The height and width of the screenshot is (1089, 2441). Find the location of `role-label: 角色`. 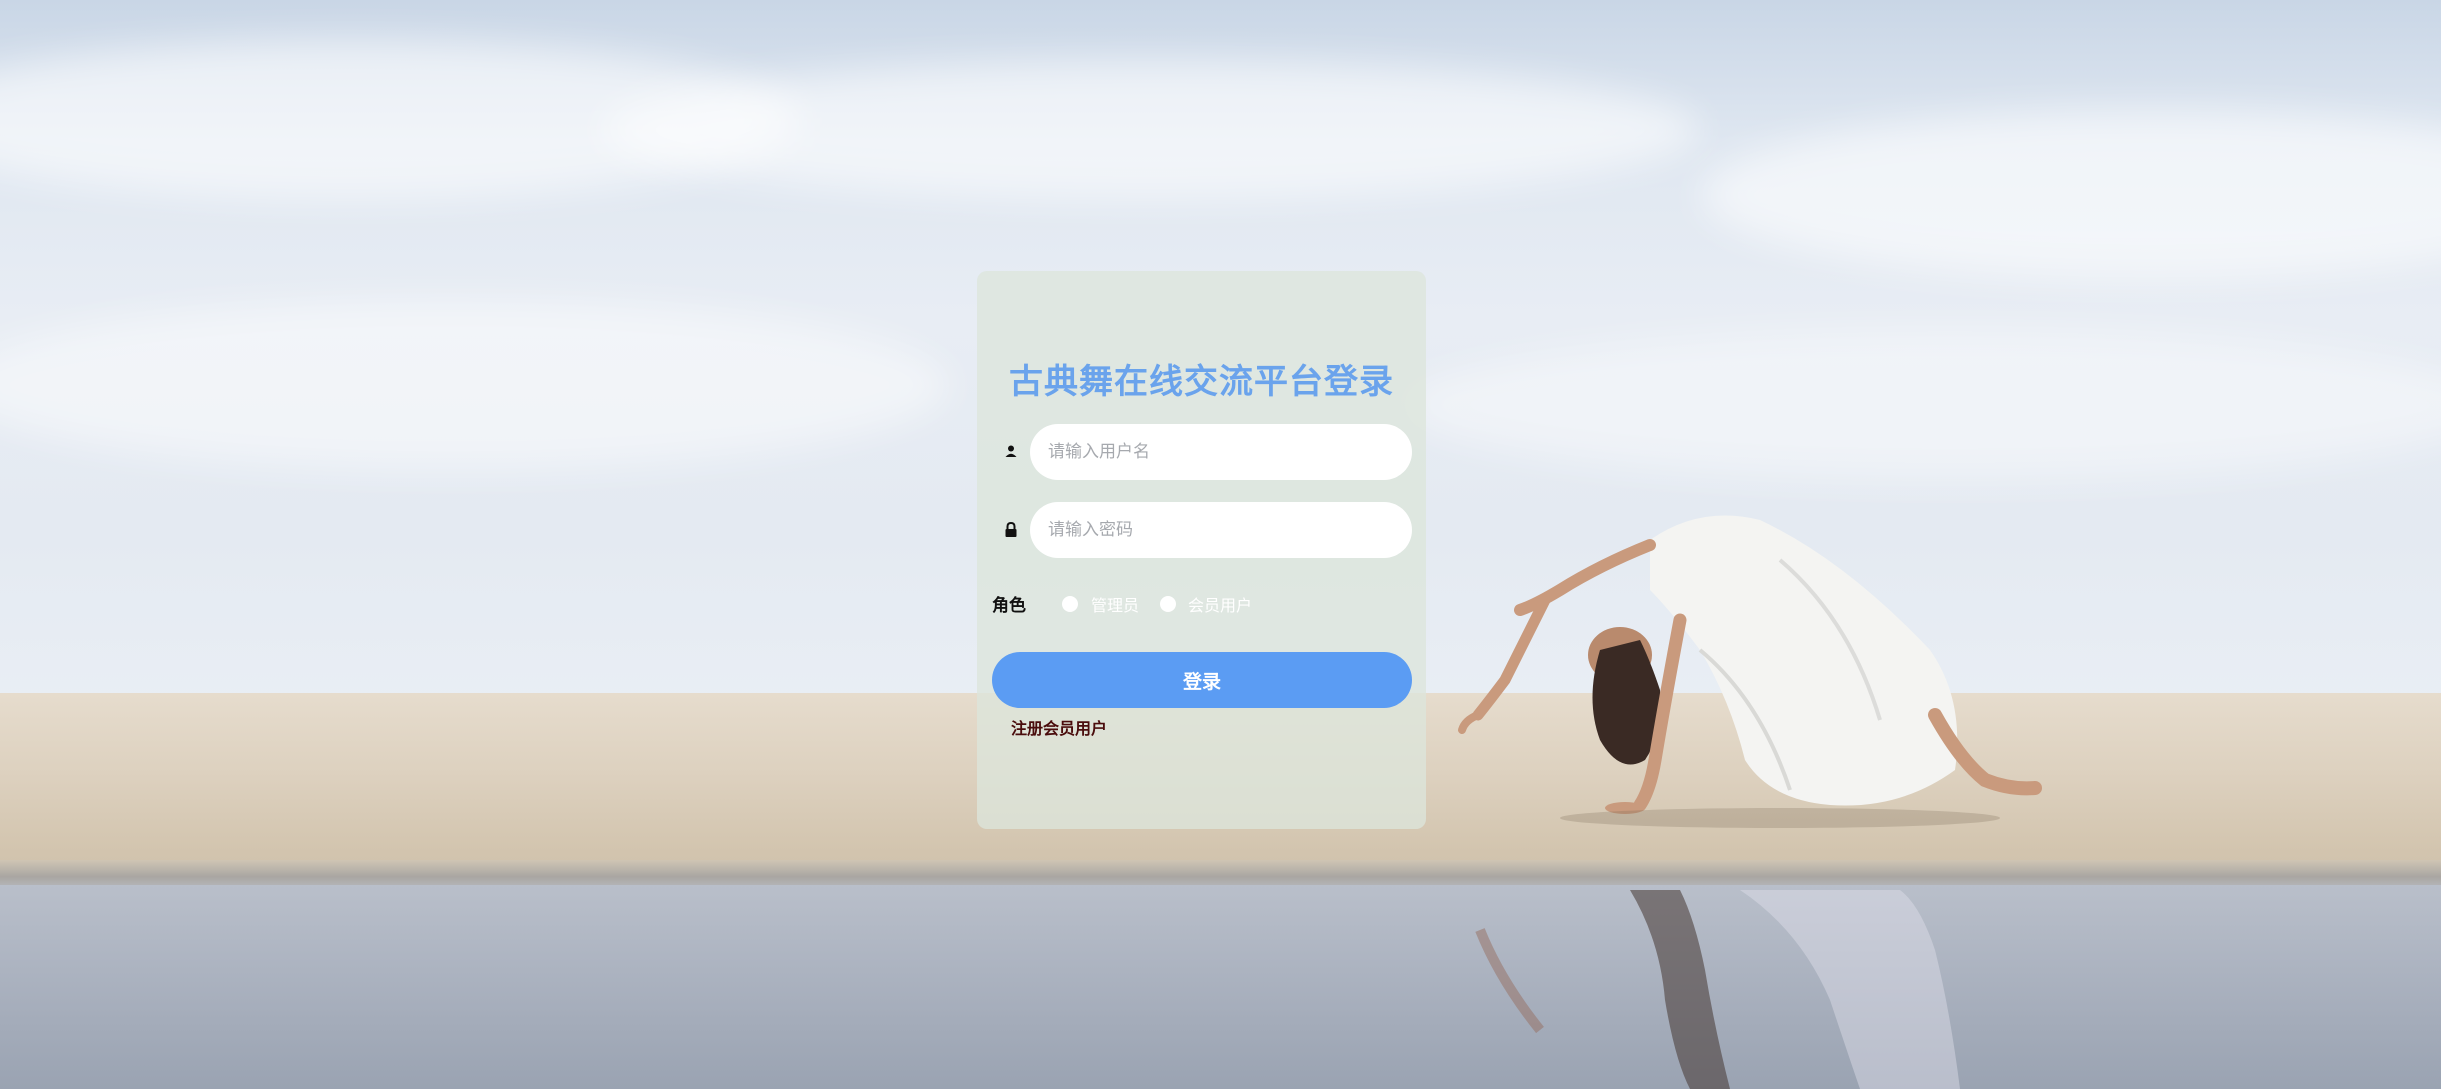

role-label: 角色 is located at coordinates (1009, 606).